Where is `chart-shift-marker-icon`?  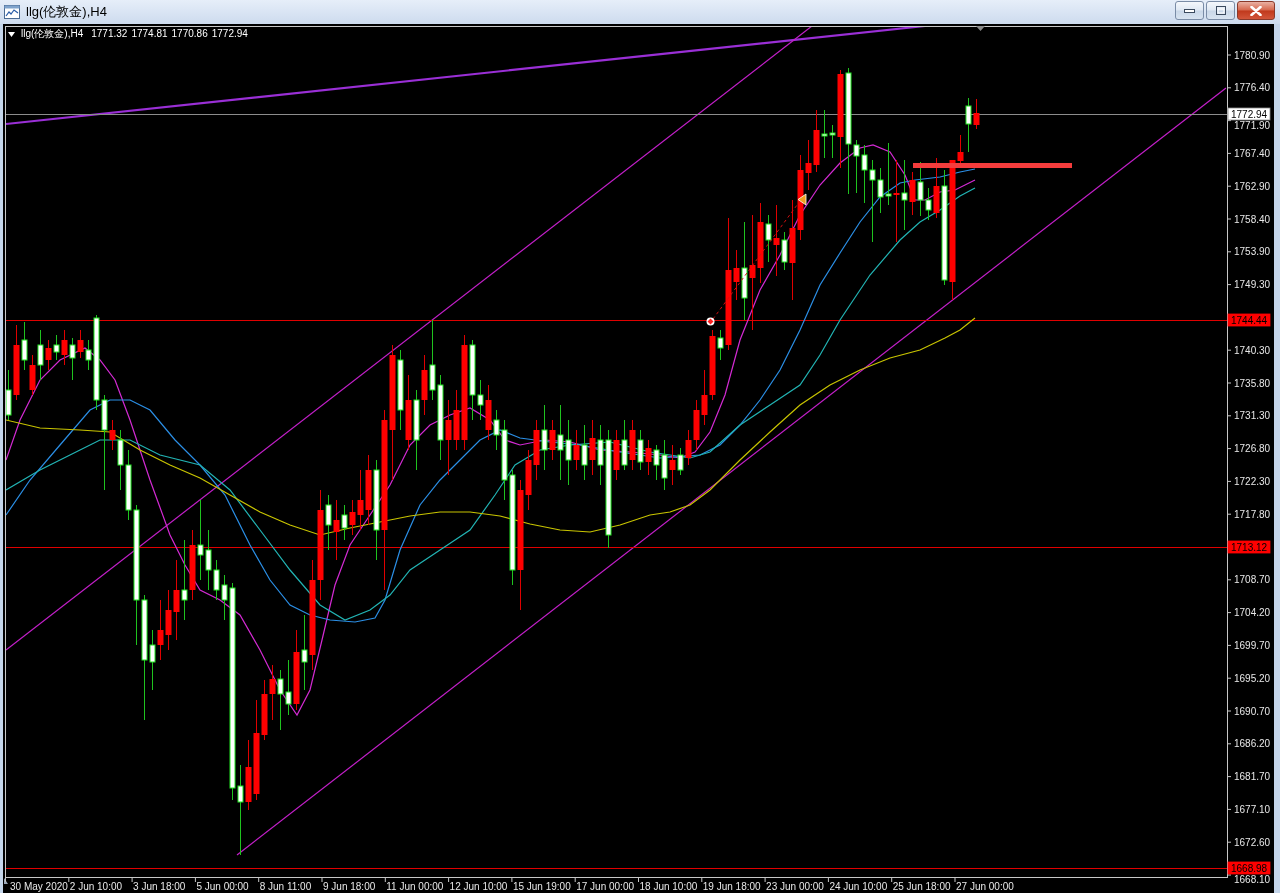 chart-shift-marker-icon is located at coordinates (980, 28).